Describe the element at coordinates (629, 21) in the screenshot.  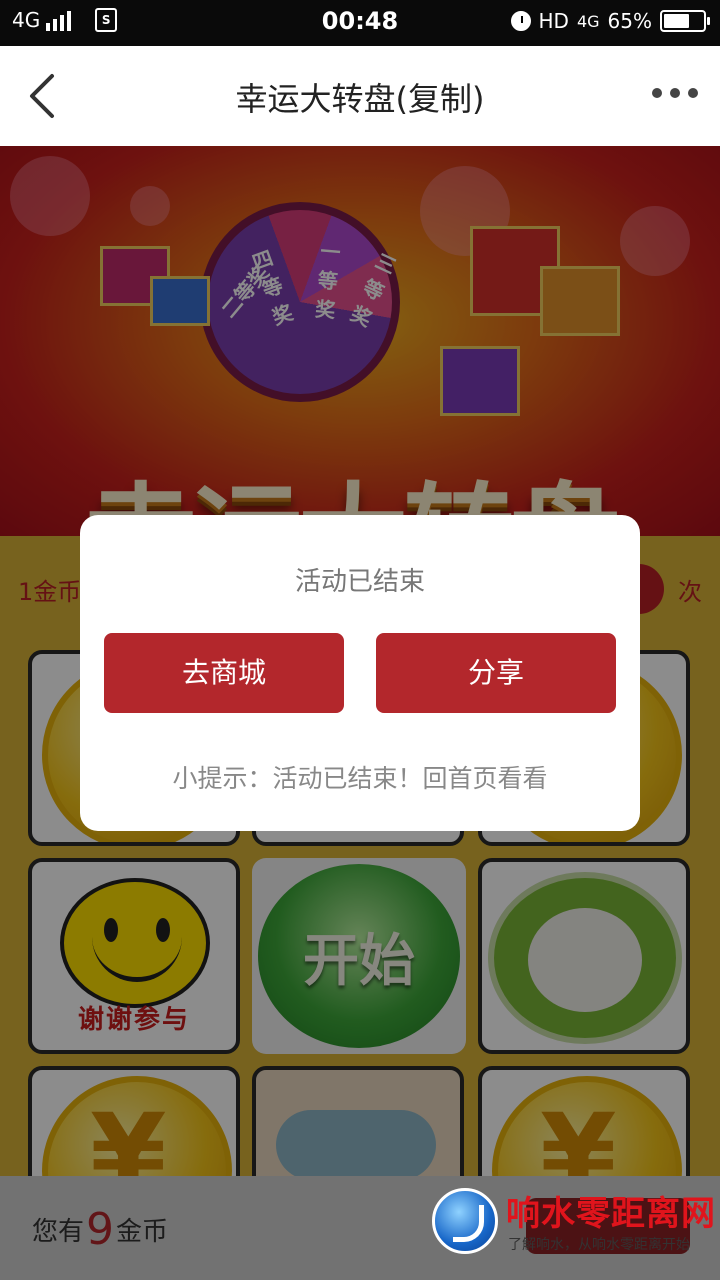
I see `battery-percent: 65%` at that location.